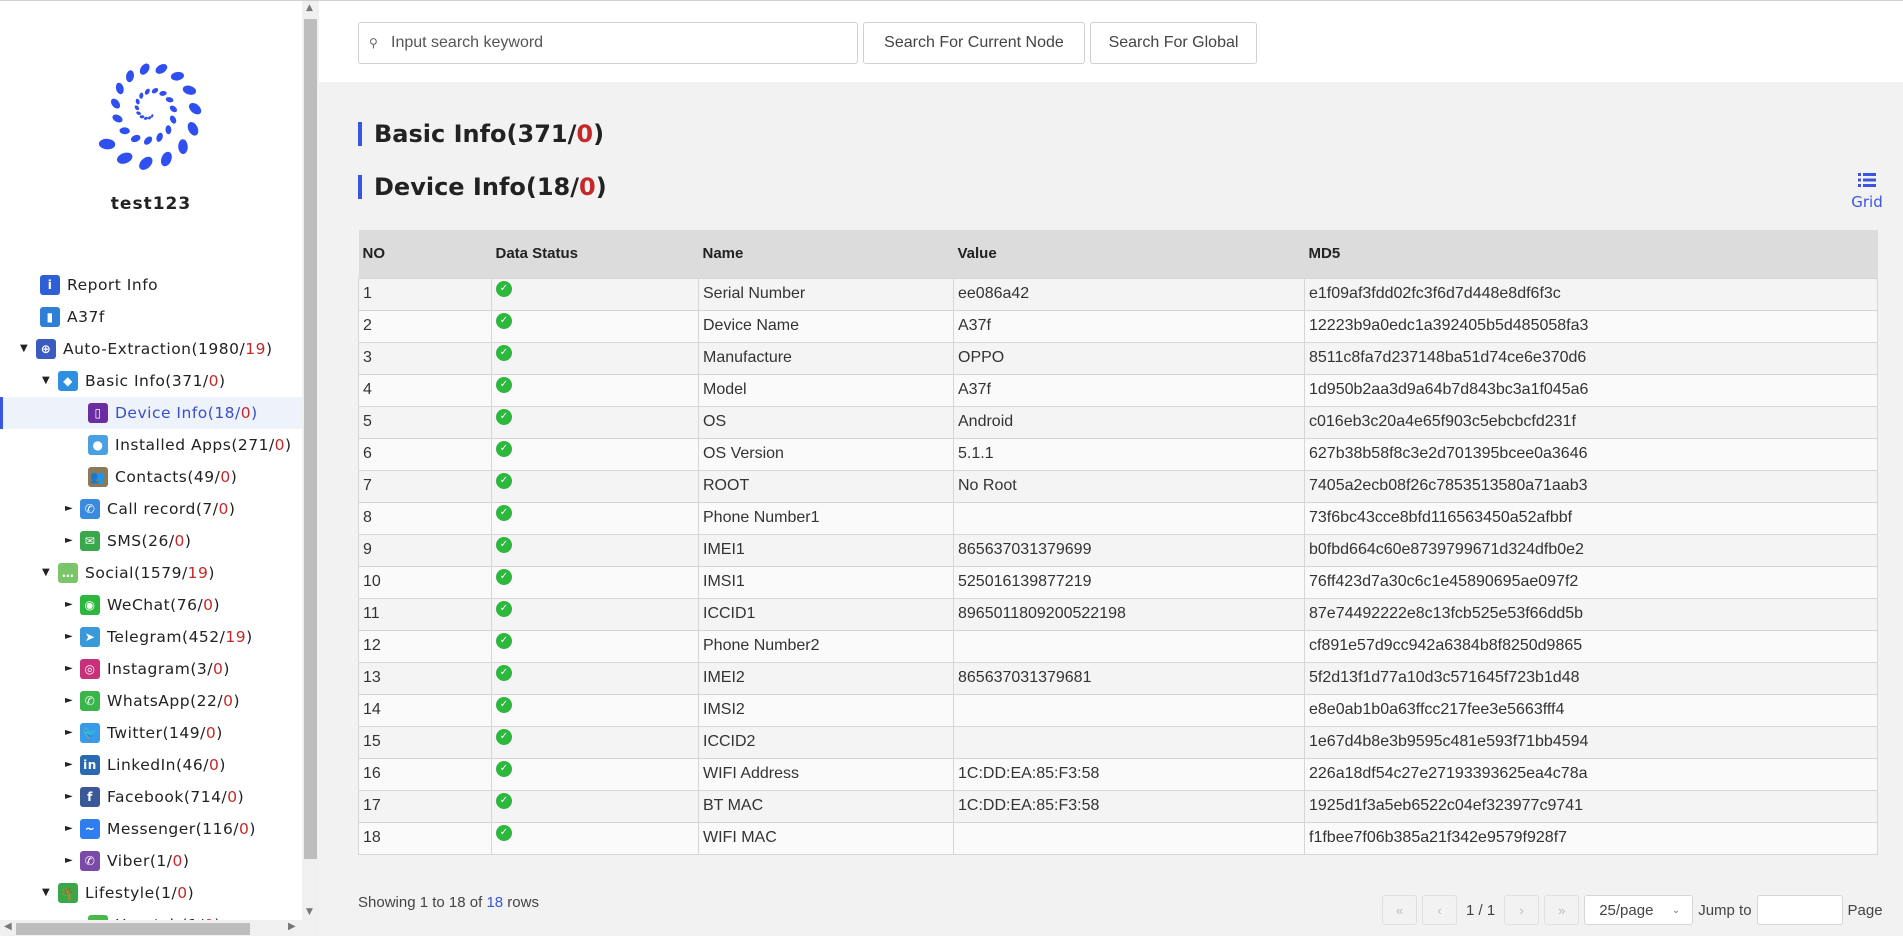  What do you see at coordinates (1562, 910) in the screenshot?
I see `last-page-button: »` at bounding box center [1562, 910].